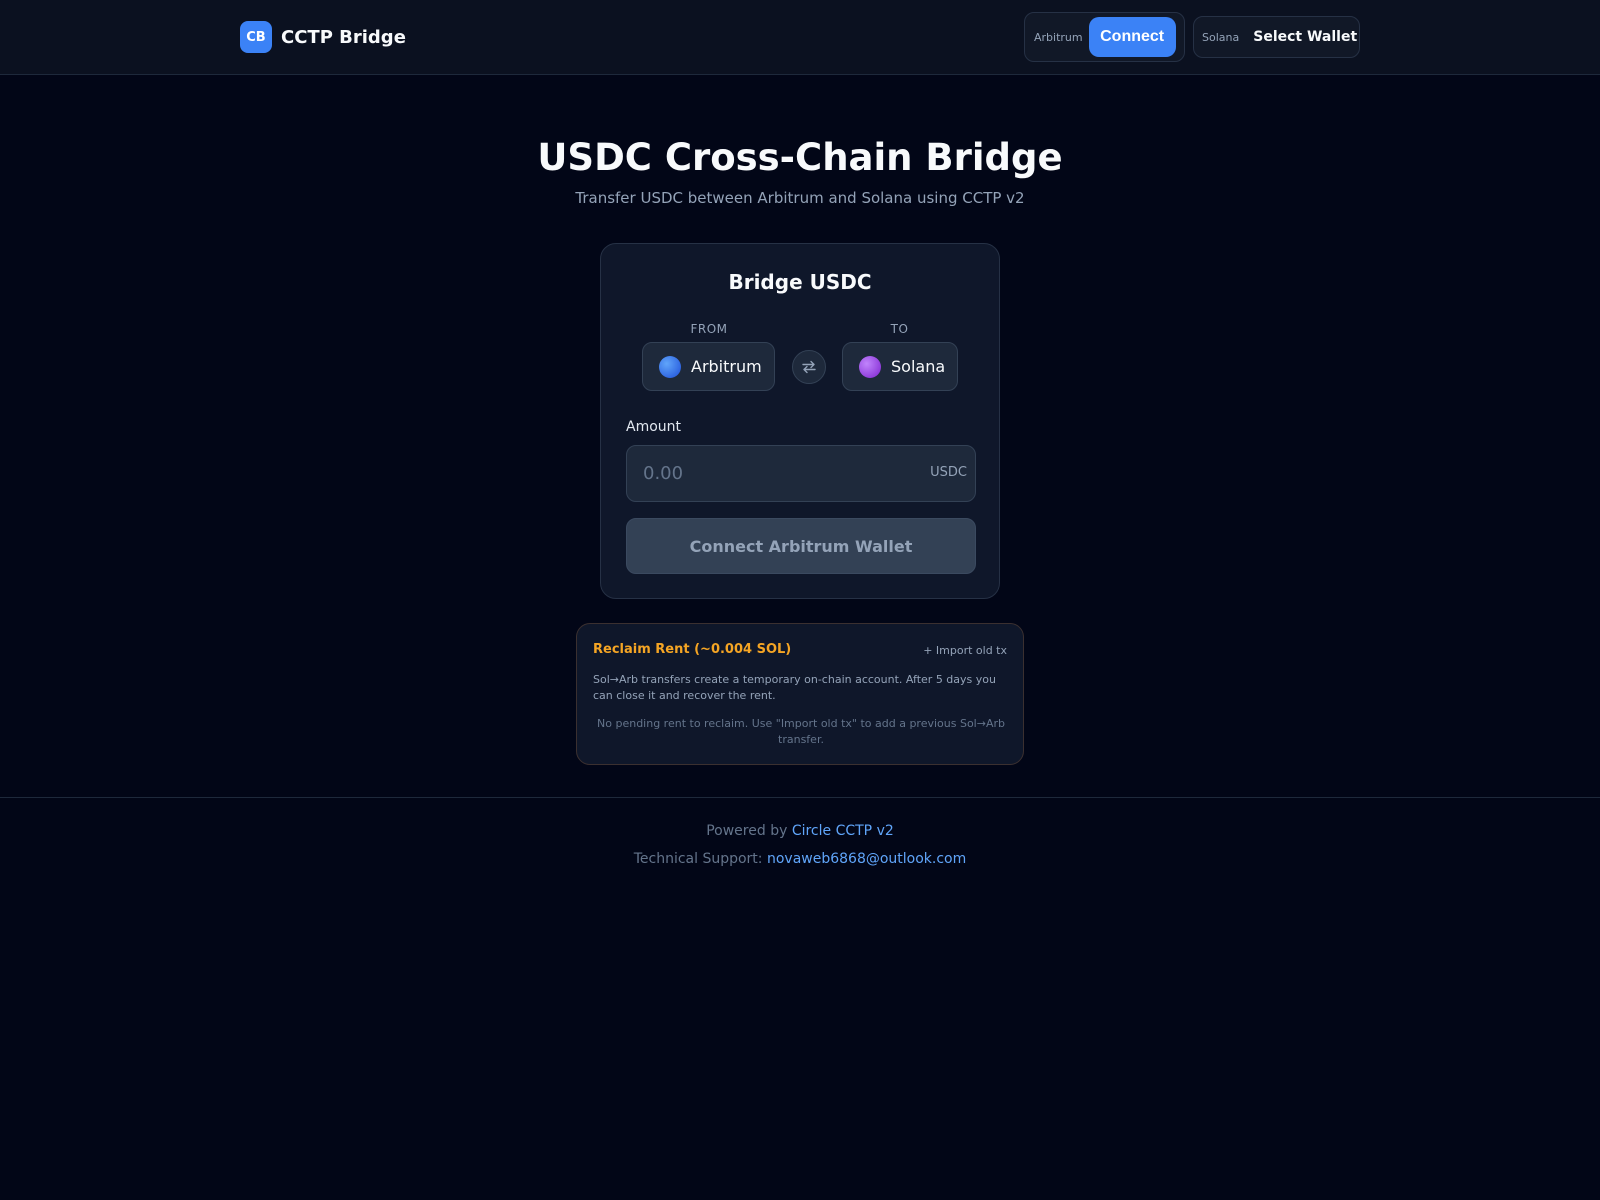 The image size is (1600, 1200). I want to click on brand: CB CCTP Bridge, so click(323, 37).